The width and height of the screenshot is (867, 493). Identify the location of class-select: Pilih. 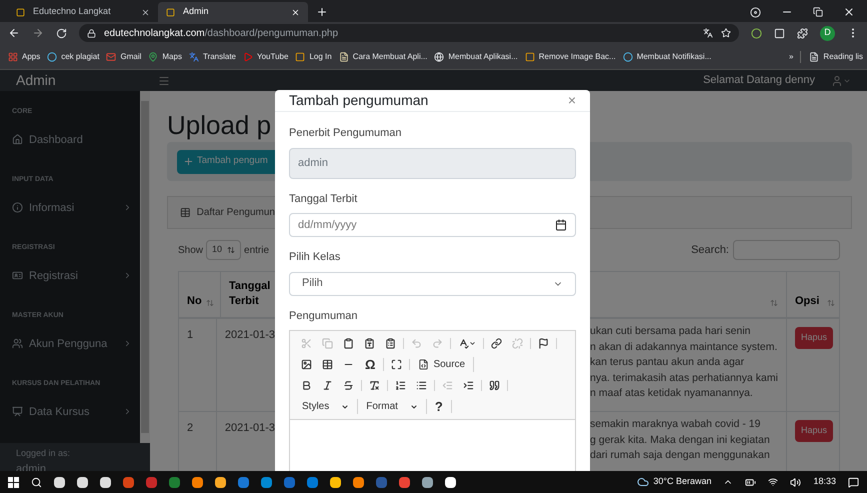
(432, 284).